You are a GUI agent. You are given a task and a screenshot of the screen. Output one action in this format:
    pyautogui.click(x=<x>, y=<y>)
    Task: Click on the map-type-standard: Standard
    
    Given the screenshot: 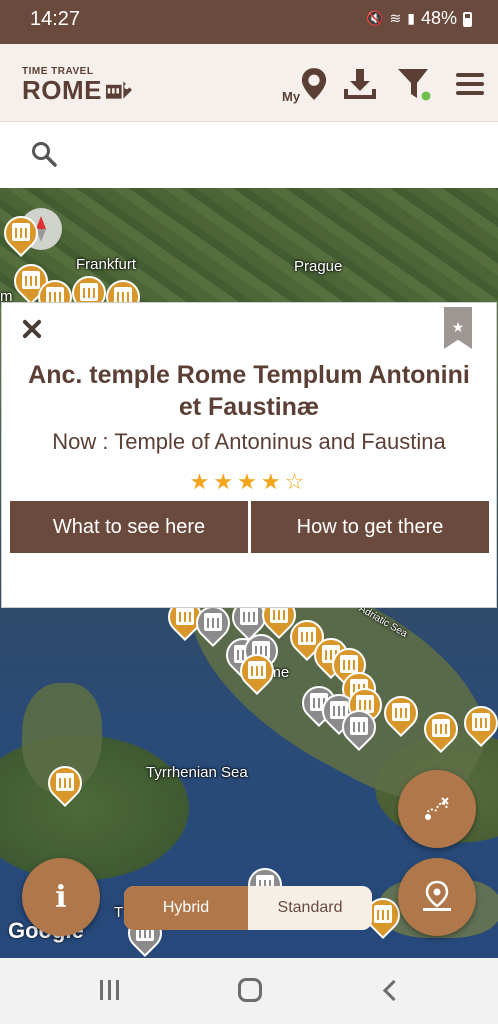 What is the action you would take?
    pyautogui.click(x=310, y=908)
    